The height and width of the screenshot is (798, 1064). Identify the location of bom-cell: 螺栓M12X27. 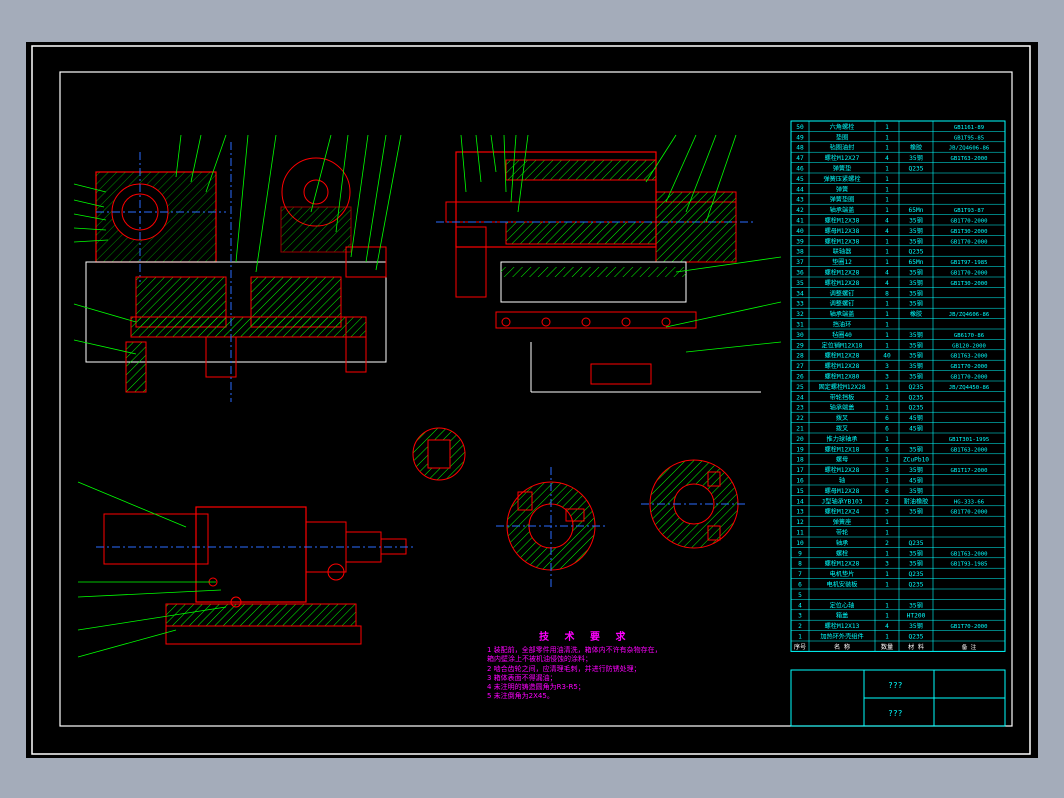
(842, 158).